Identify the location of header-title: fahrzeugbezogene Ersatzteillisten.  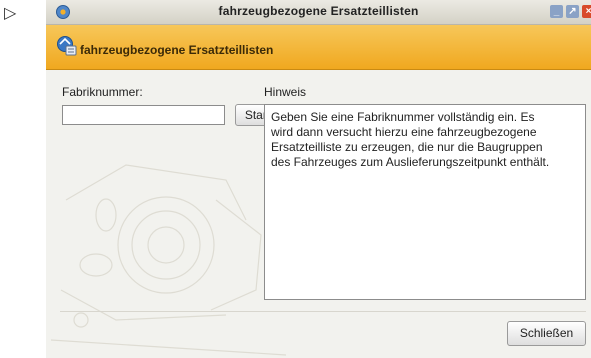
(177, 50).